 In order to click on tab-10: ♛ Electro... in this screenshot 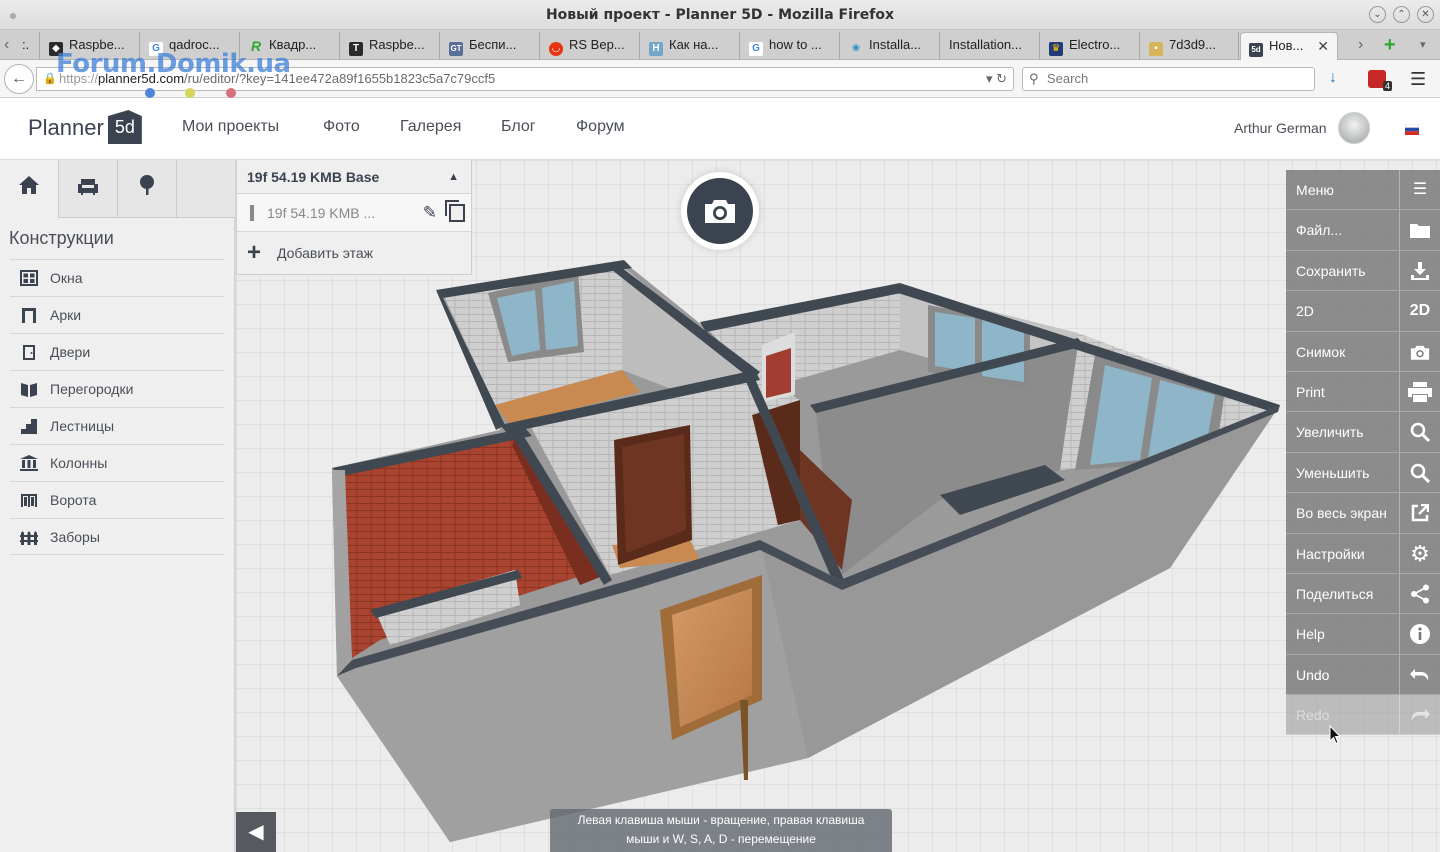, I will do `click(1090, 46)`.